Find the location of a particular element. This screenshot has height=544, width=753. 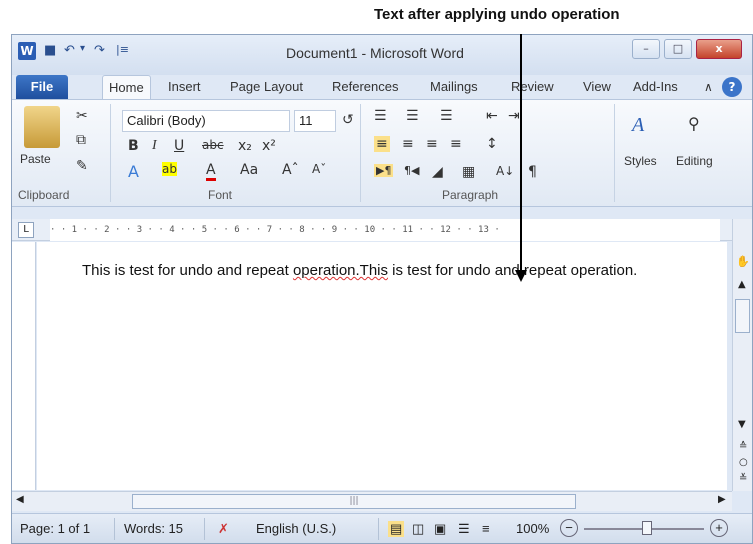

justify-icon: ≡ is located at coordinates (456, 144).